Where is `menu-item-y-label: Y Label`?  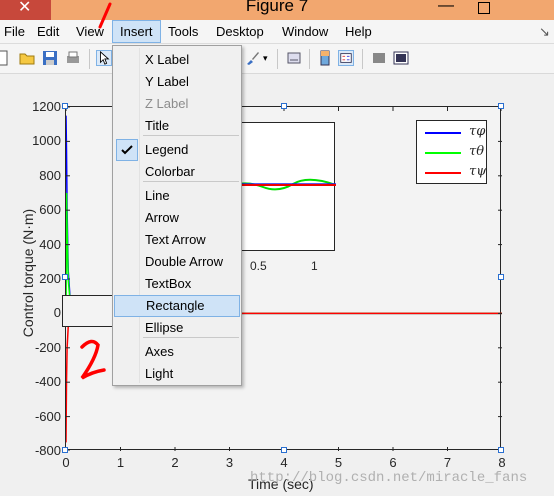
menu-item-y-label: Y Label is located at coordinates (177, 82).